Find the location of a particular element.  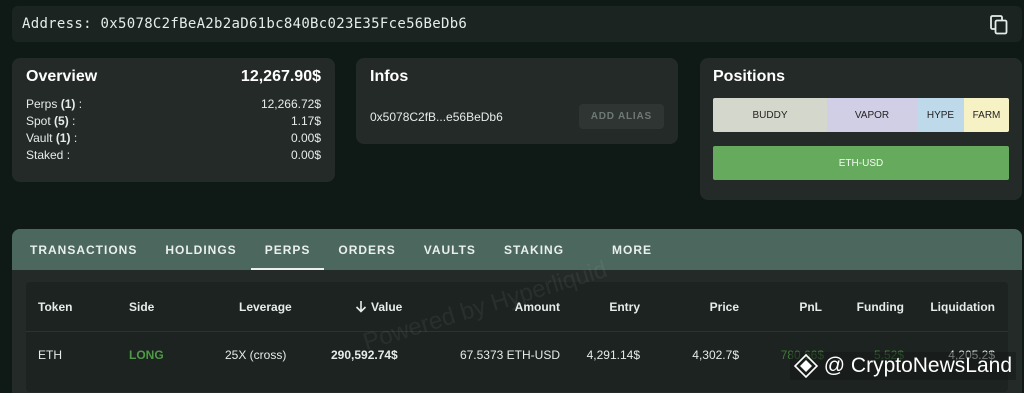

header-liquidation: Liquidation is located at coordinates (962, 307).